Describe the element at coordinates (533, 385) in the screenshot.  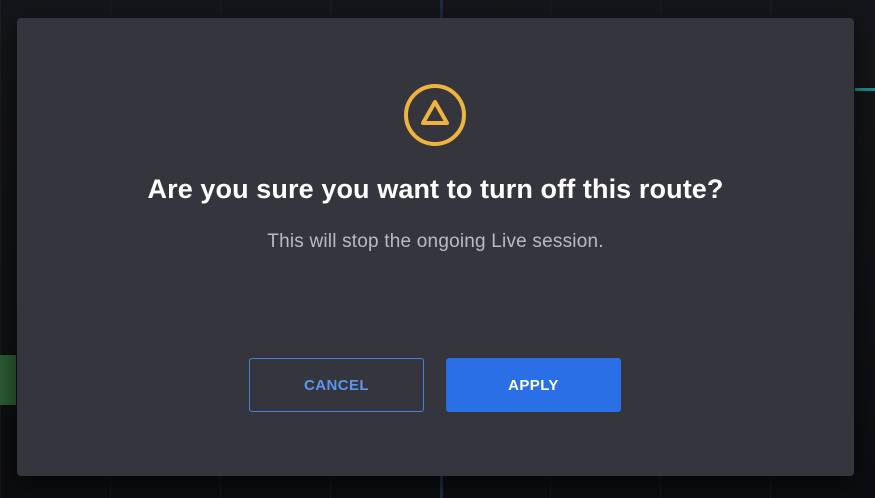
I see `apply-button: APPLY` at that location.